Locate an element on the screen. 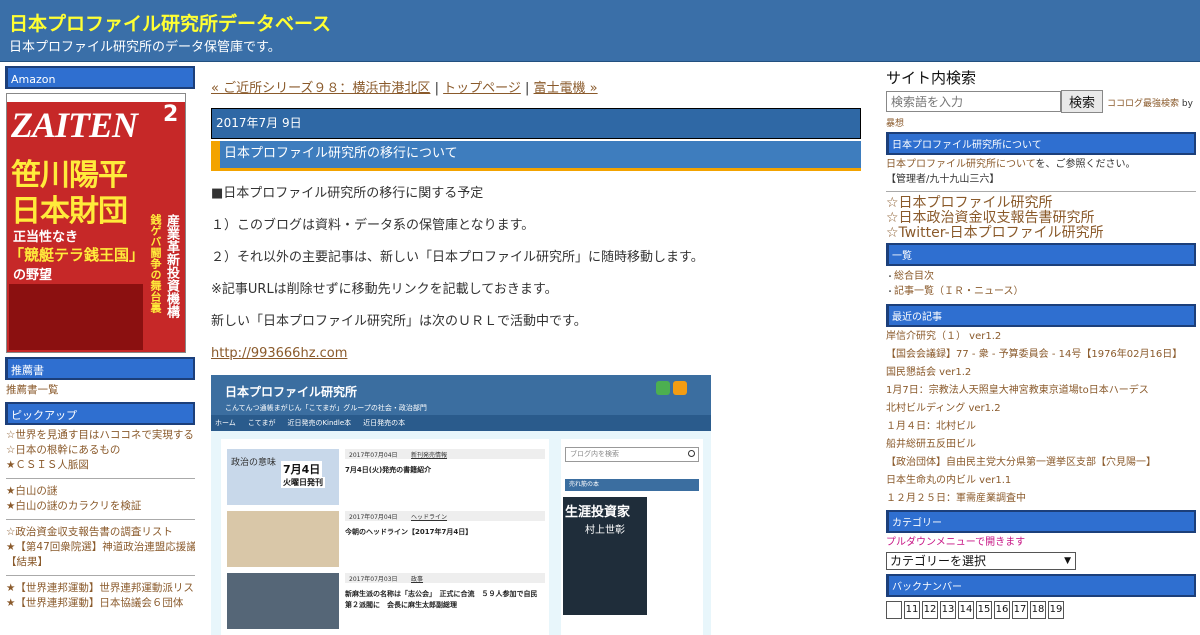  recent-link: １月４日：北村ビル is located at coordinates (931, 426).